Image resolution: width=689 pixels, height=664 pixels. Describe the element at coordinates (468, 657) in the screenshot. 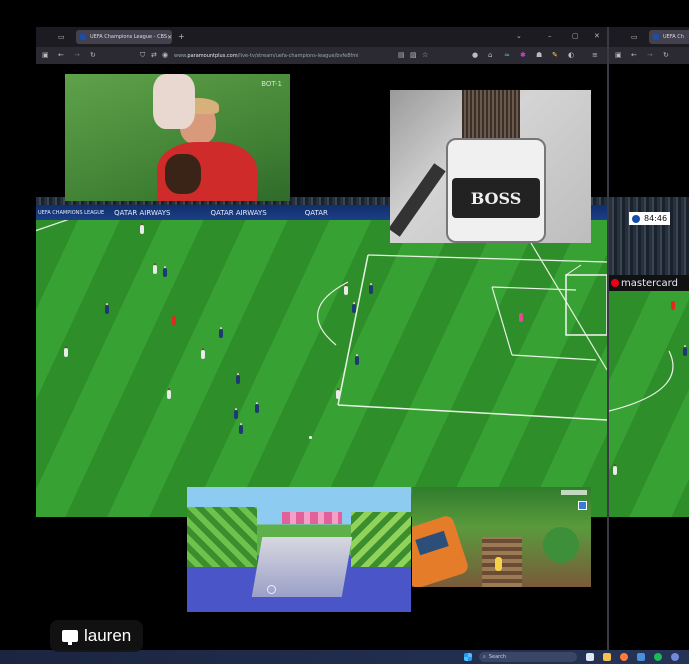

I see `start-button` at that location.